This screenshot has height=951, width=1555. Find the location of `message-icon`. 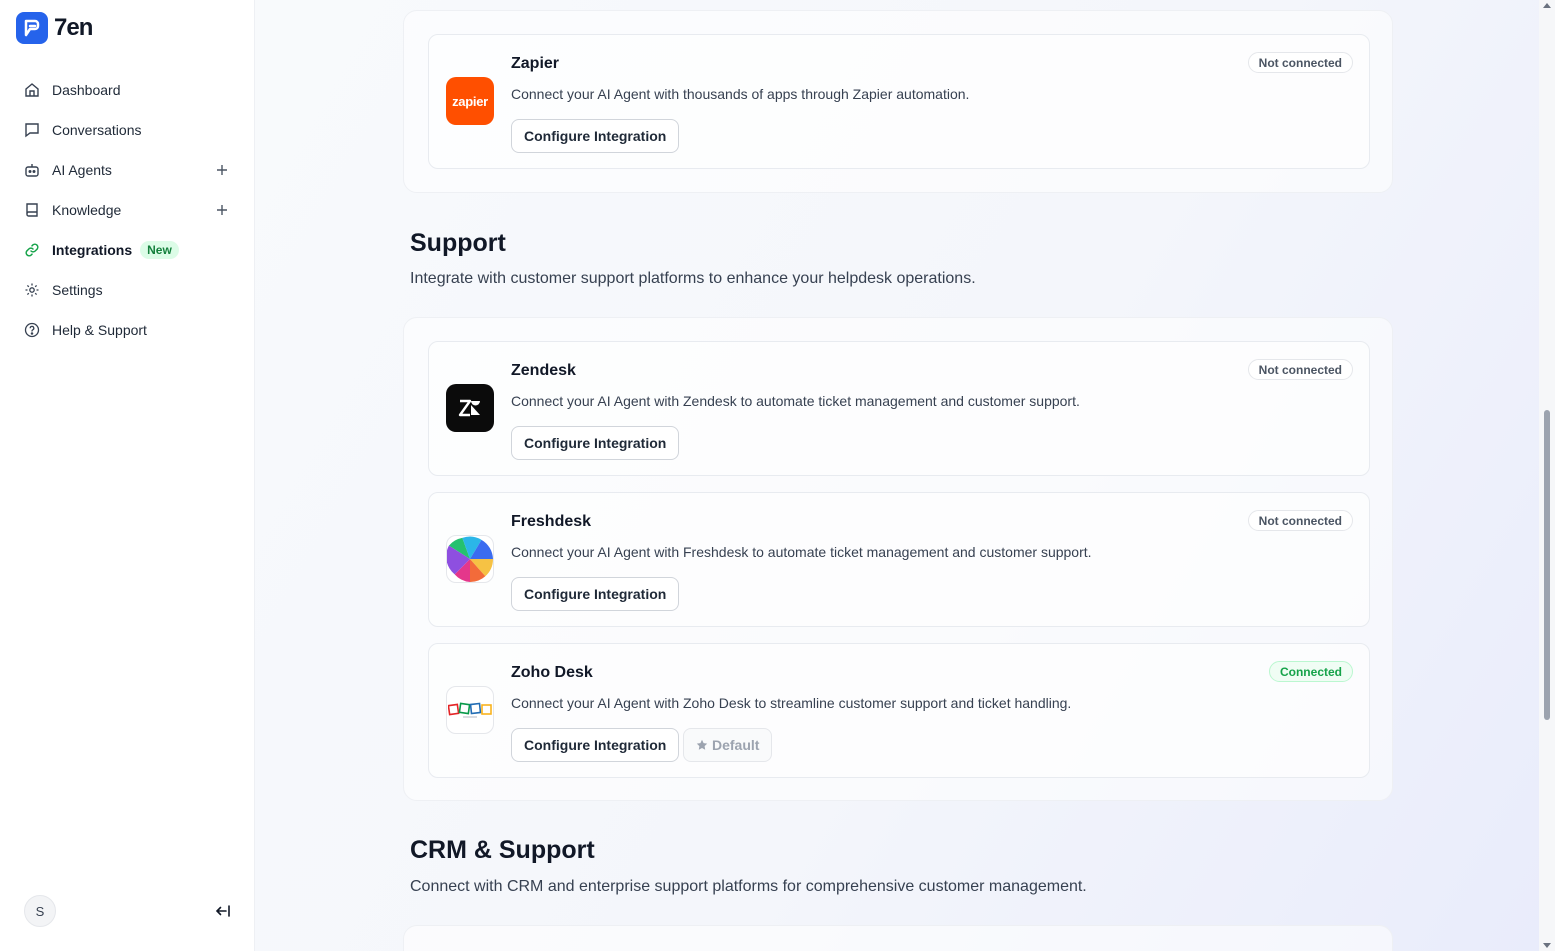

message-icon is located at coordinates (32, 130).